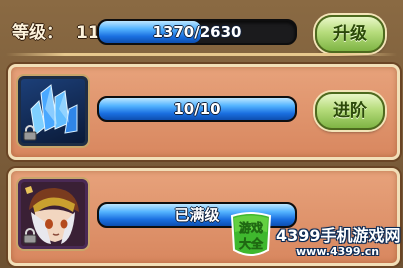 This screenshot has height=268, width=403. I want to click on level-label: 等级：, so click(37, 33).